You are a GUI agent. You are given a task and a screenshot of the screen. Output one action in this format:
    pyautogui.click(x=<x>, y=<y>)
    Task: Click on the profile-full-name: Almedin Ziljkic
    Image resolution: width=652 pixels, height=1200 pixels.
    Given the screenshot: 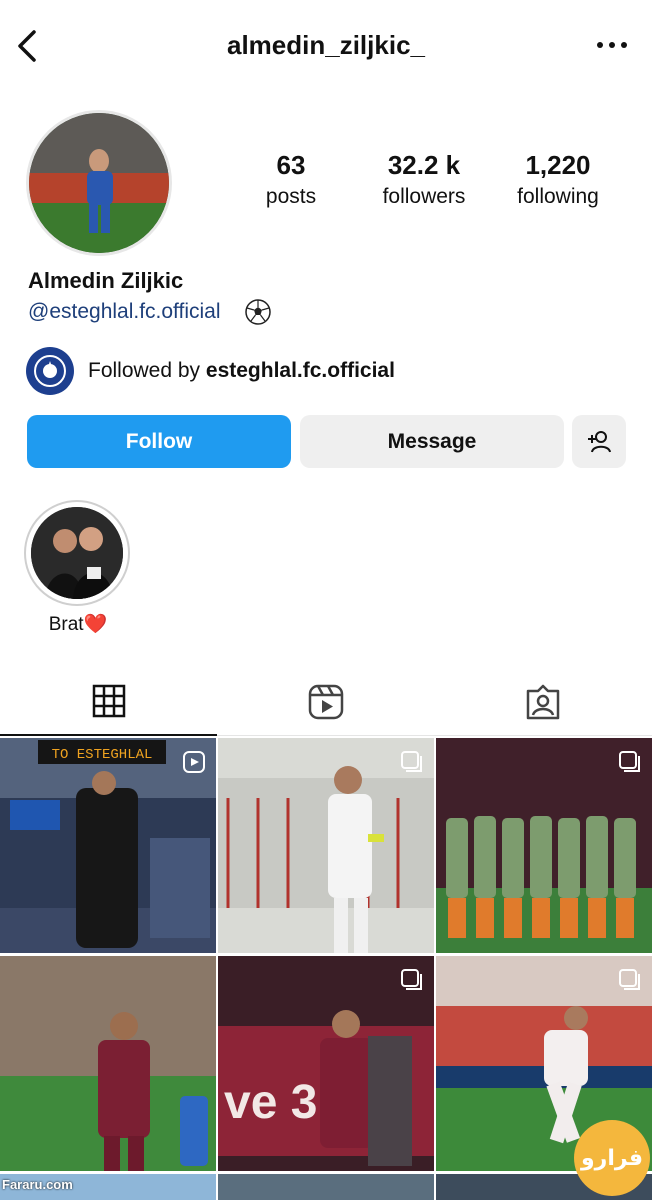 What is the action you would take?
    pyautogui.click(x=106, y=280)
    